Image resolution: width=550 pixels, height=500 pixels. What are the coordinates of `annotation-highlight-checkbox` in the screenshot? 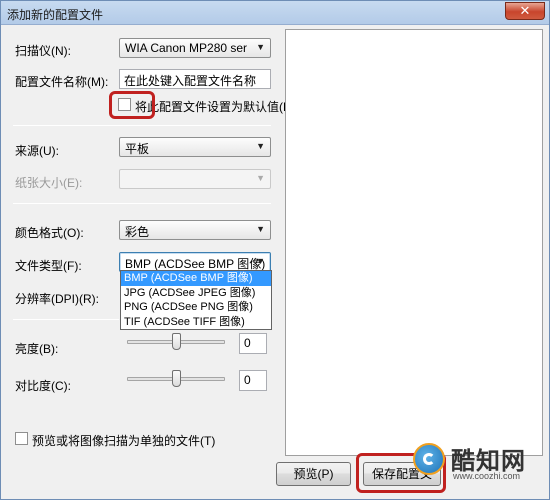 It's located at (132, 105).